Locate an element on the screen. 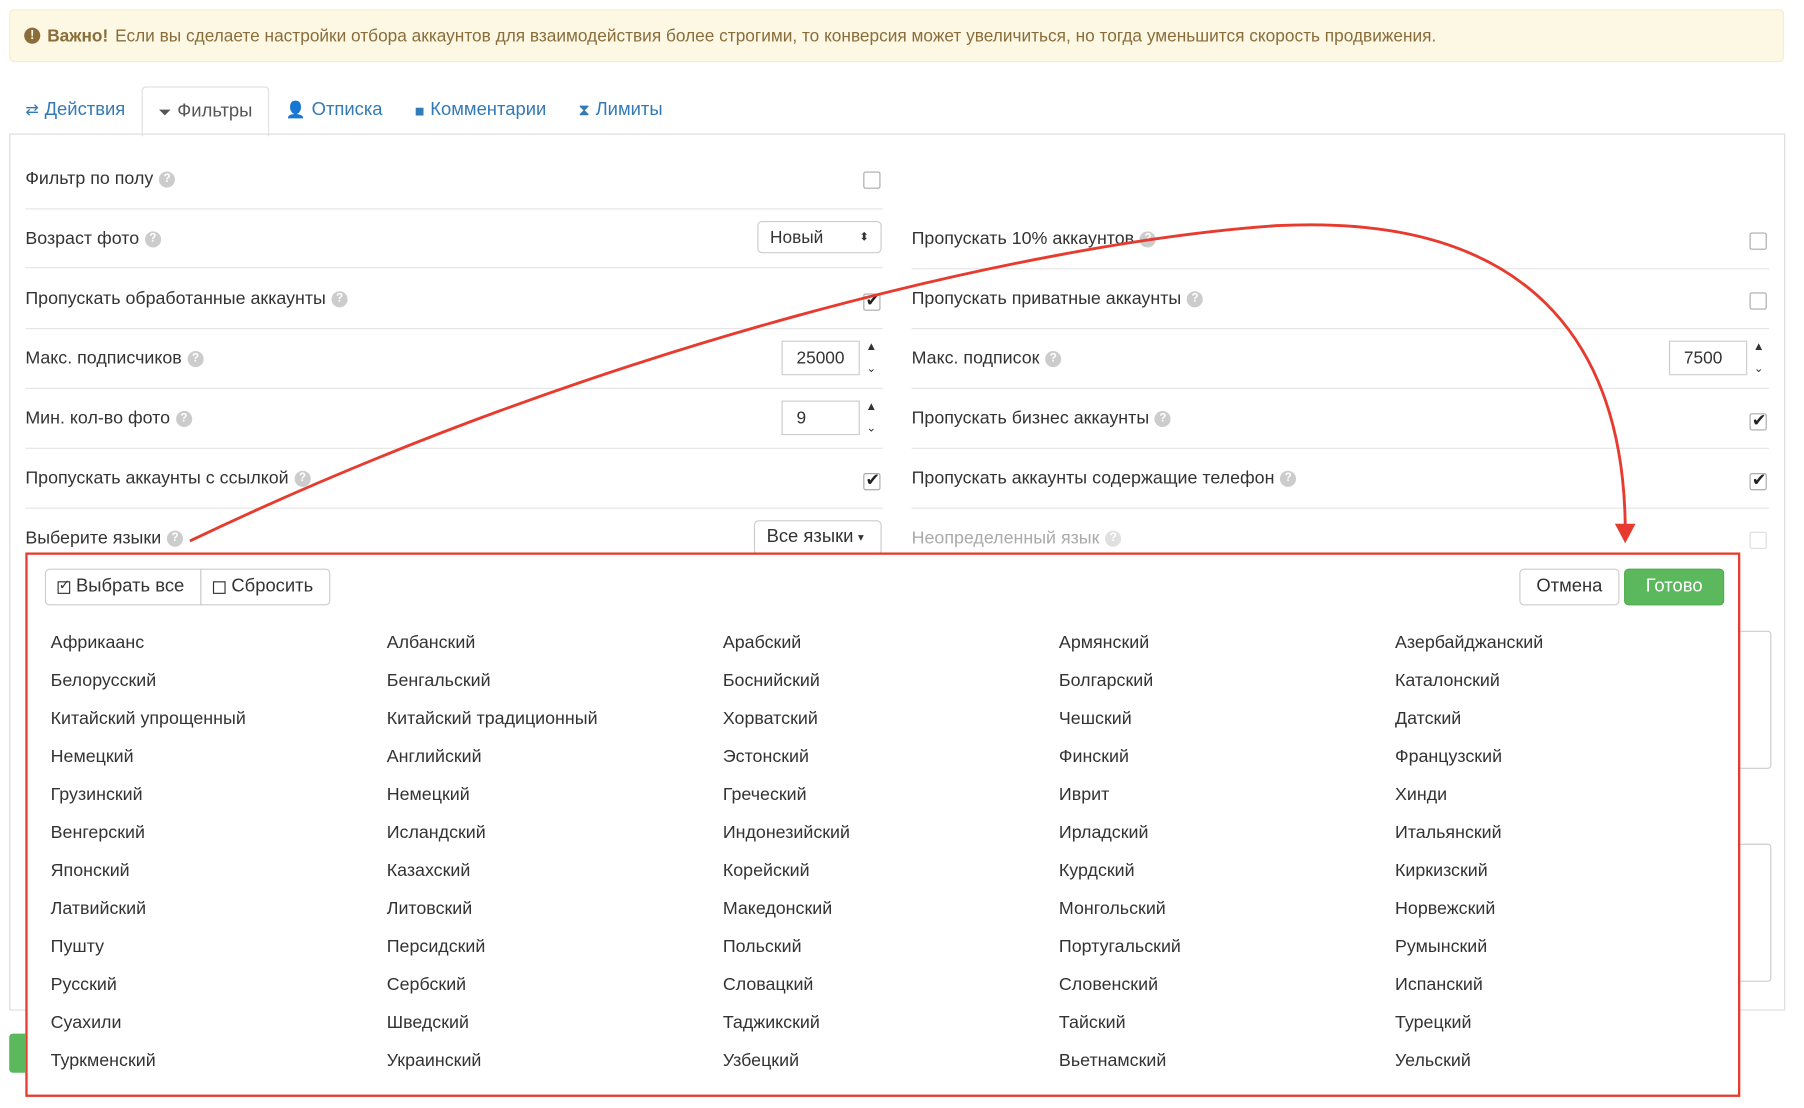 This screenshot has height=1108, width=1804. languages-dropdown-button: Все языки ▾ is located at coordinates (817, 537).